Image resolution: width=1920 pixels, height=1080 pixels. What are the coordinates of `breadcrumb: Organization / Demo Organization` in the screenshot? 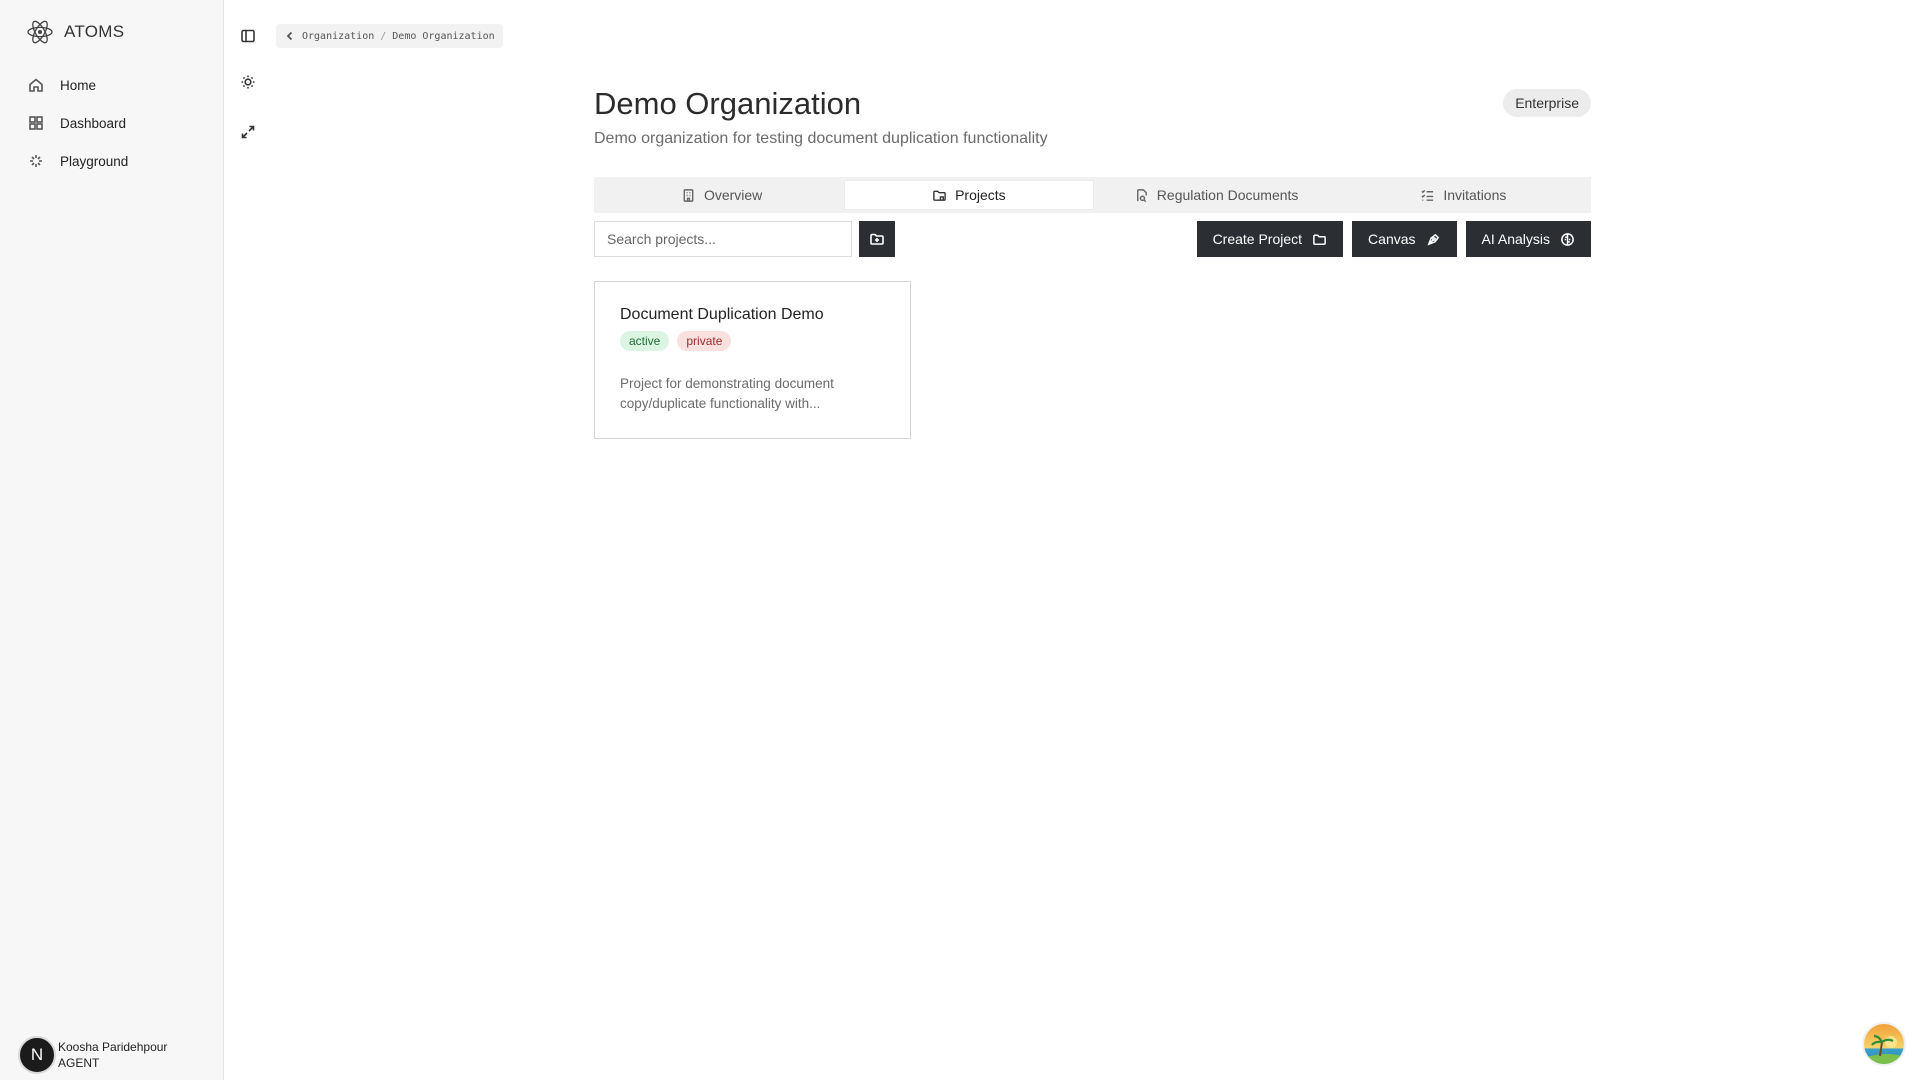 It's located at (389, 36).